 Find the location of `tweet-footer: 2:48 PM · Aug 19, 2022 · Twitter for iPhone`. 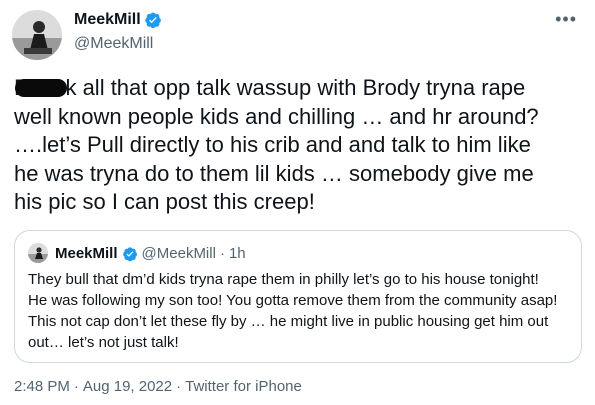

tweet-footer: 2:48 PM · Aug 19, 2022 · Twitter for iPhone is located at coordinates (158, 386).